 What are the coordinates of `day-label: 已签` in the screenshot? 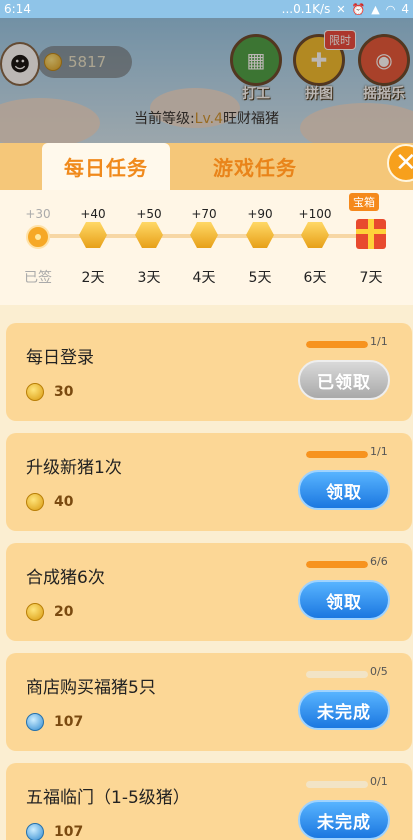 It's located at (38, 278).